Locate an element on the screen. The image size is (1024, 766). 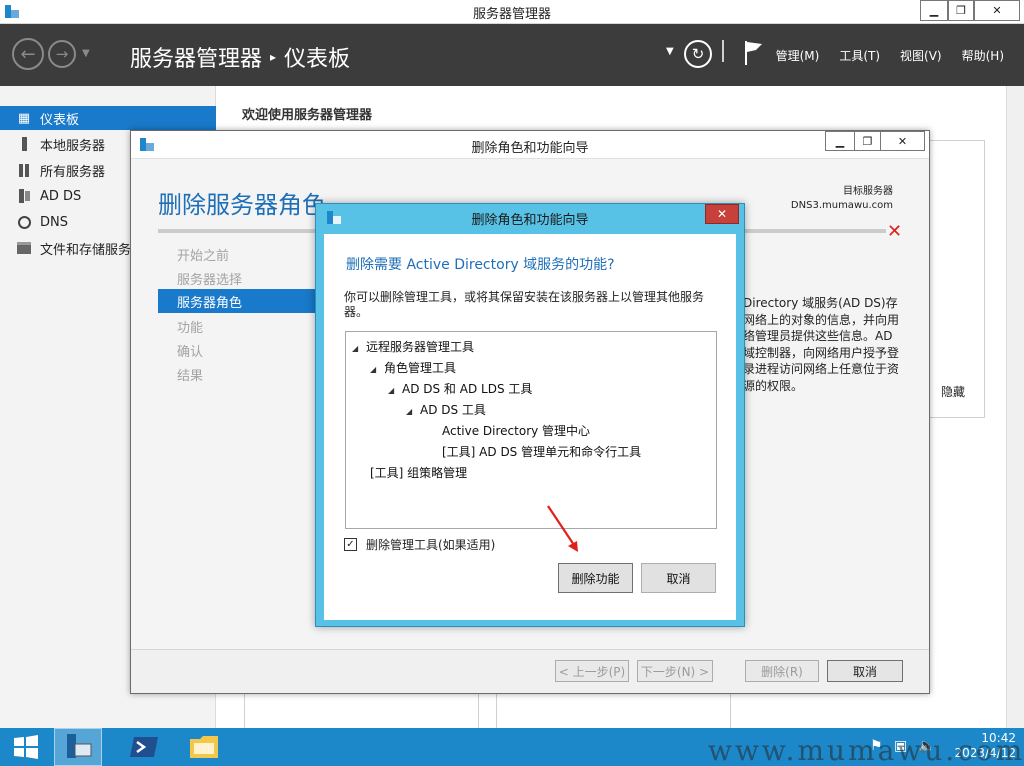
tree-node: ◢ AD DS 工具 is located at coordinates (446, 409).